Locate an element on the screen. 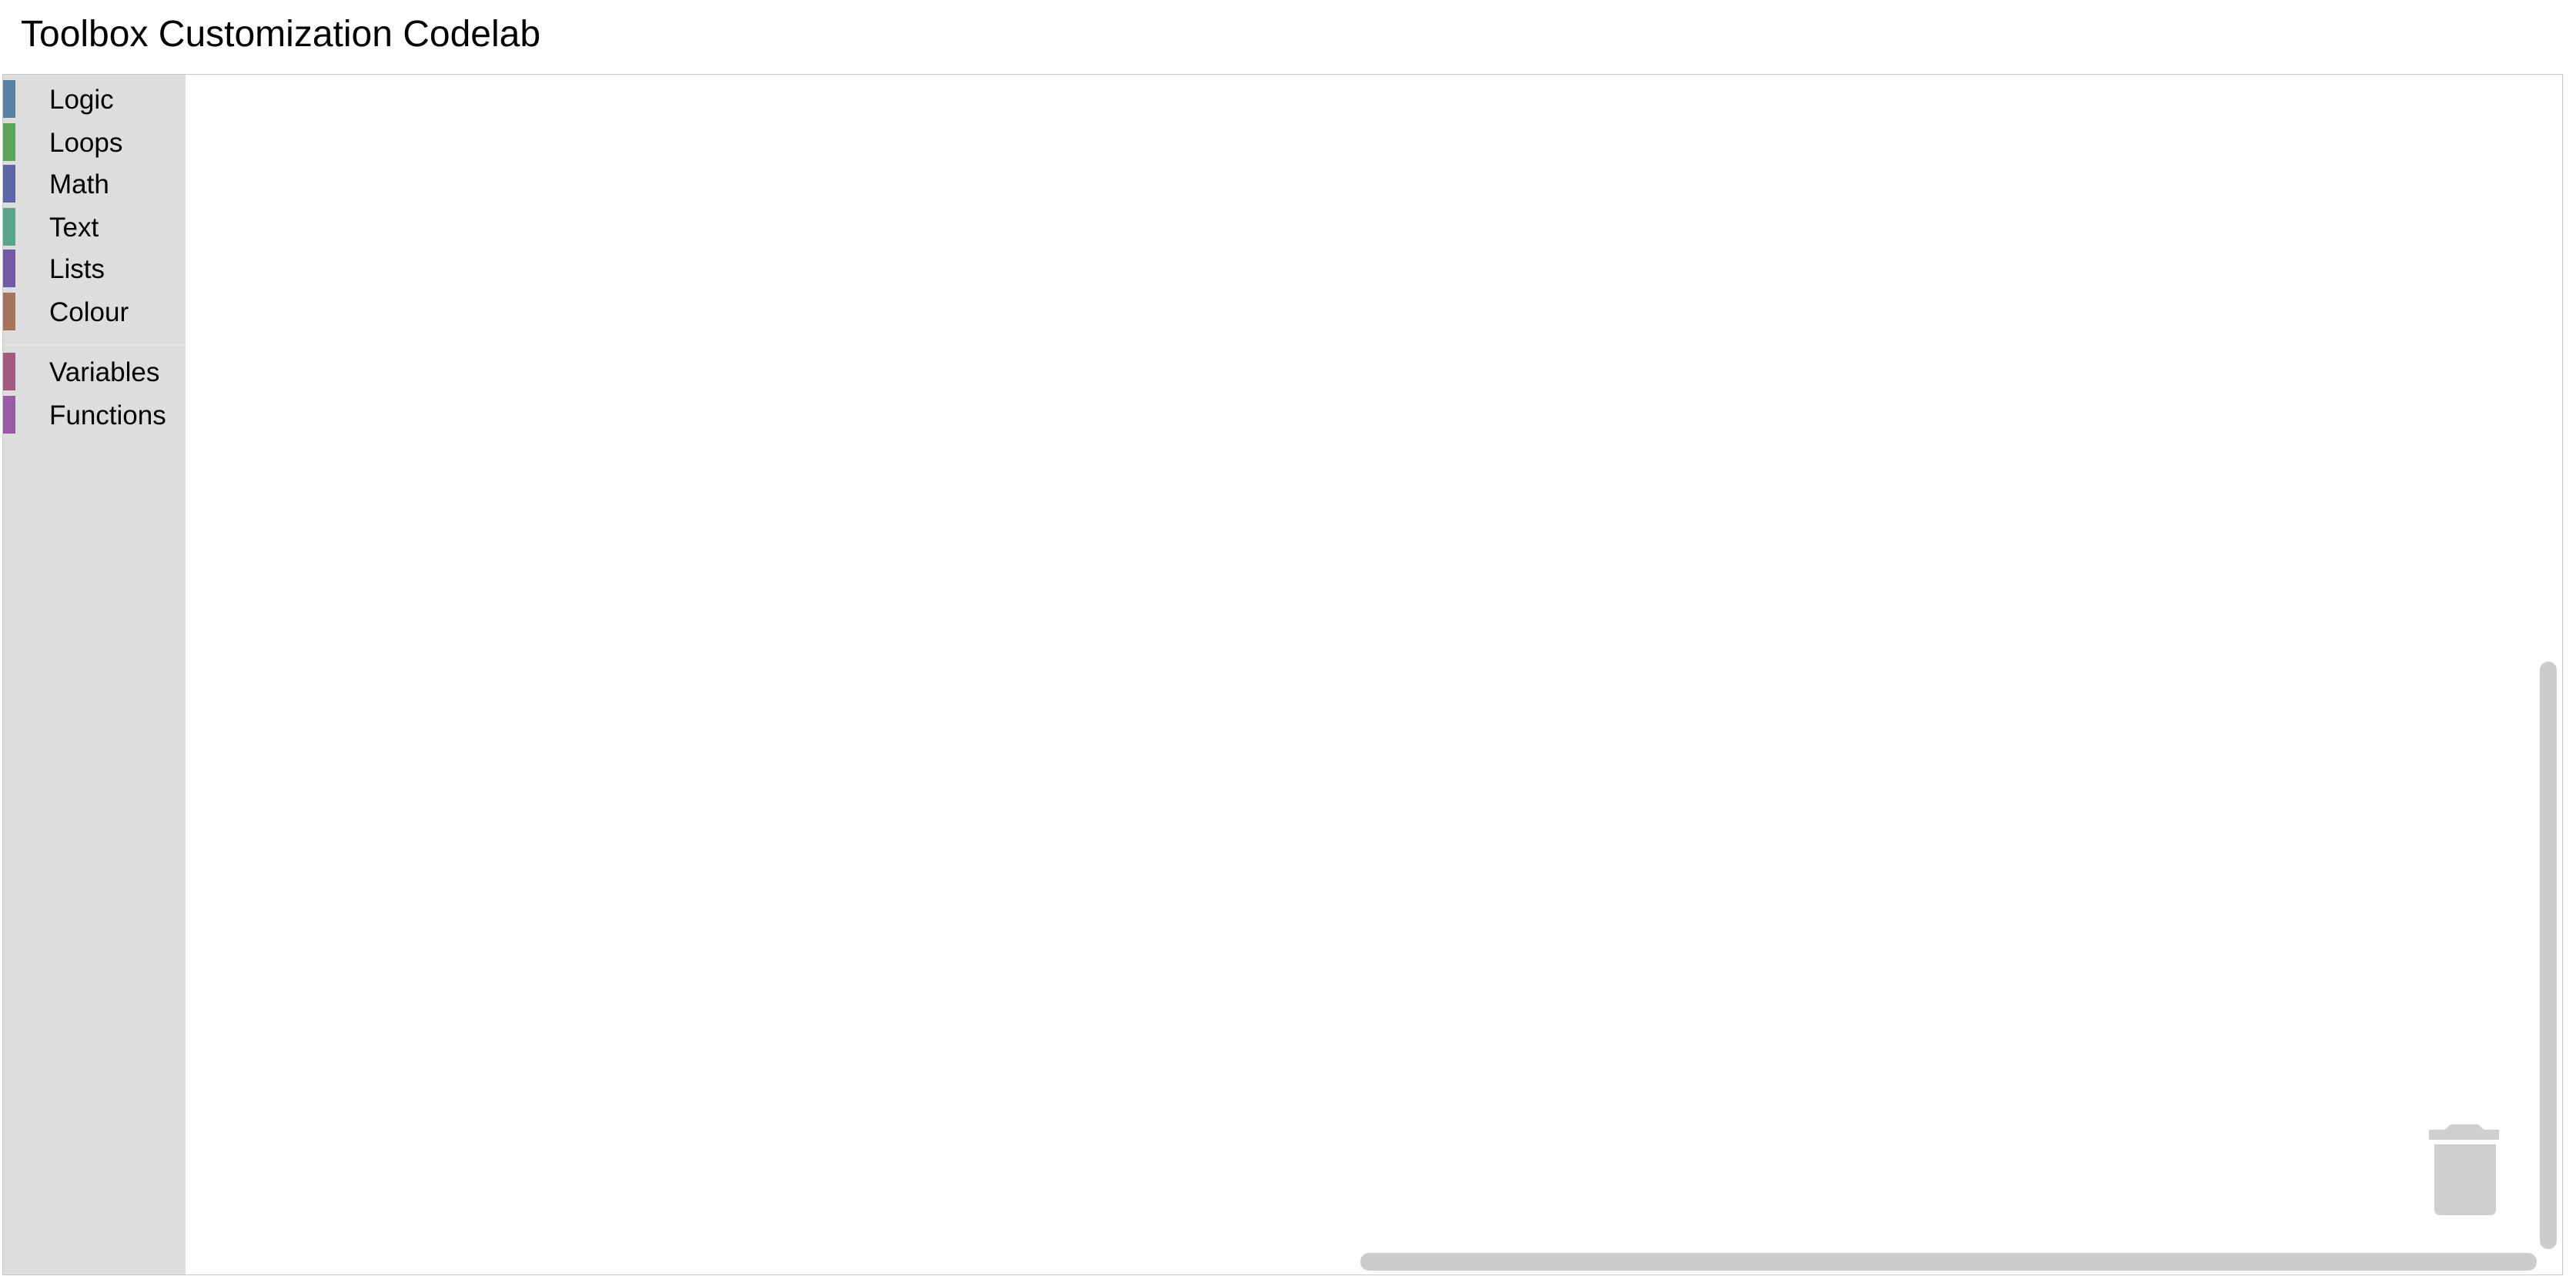 The width and height of the screenshot is (2576, 1283). toolbox-category-functions: Functions is located at coordinates (94, 415).